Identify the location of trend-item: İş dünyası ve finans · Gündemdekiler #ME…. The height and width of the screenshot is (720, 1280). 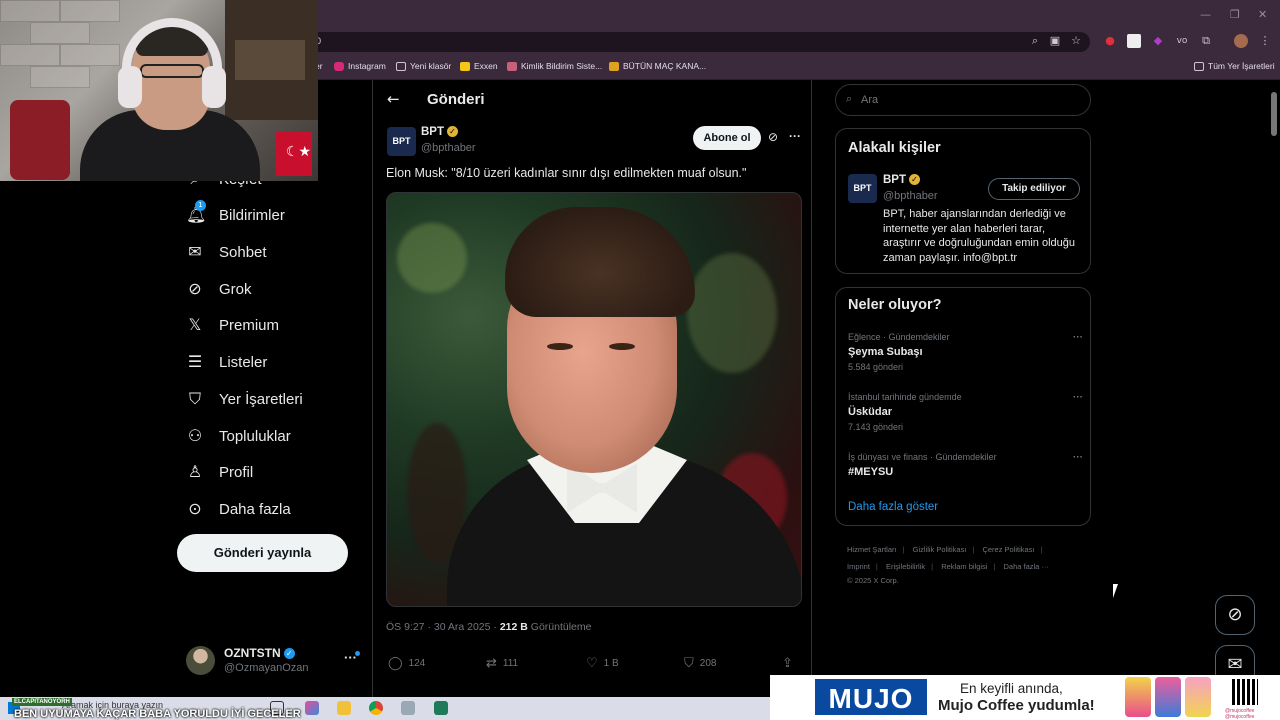
(965, 465).